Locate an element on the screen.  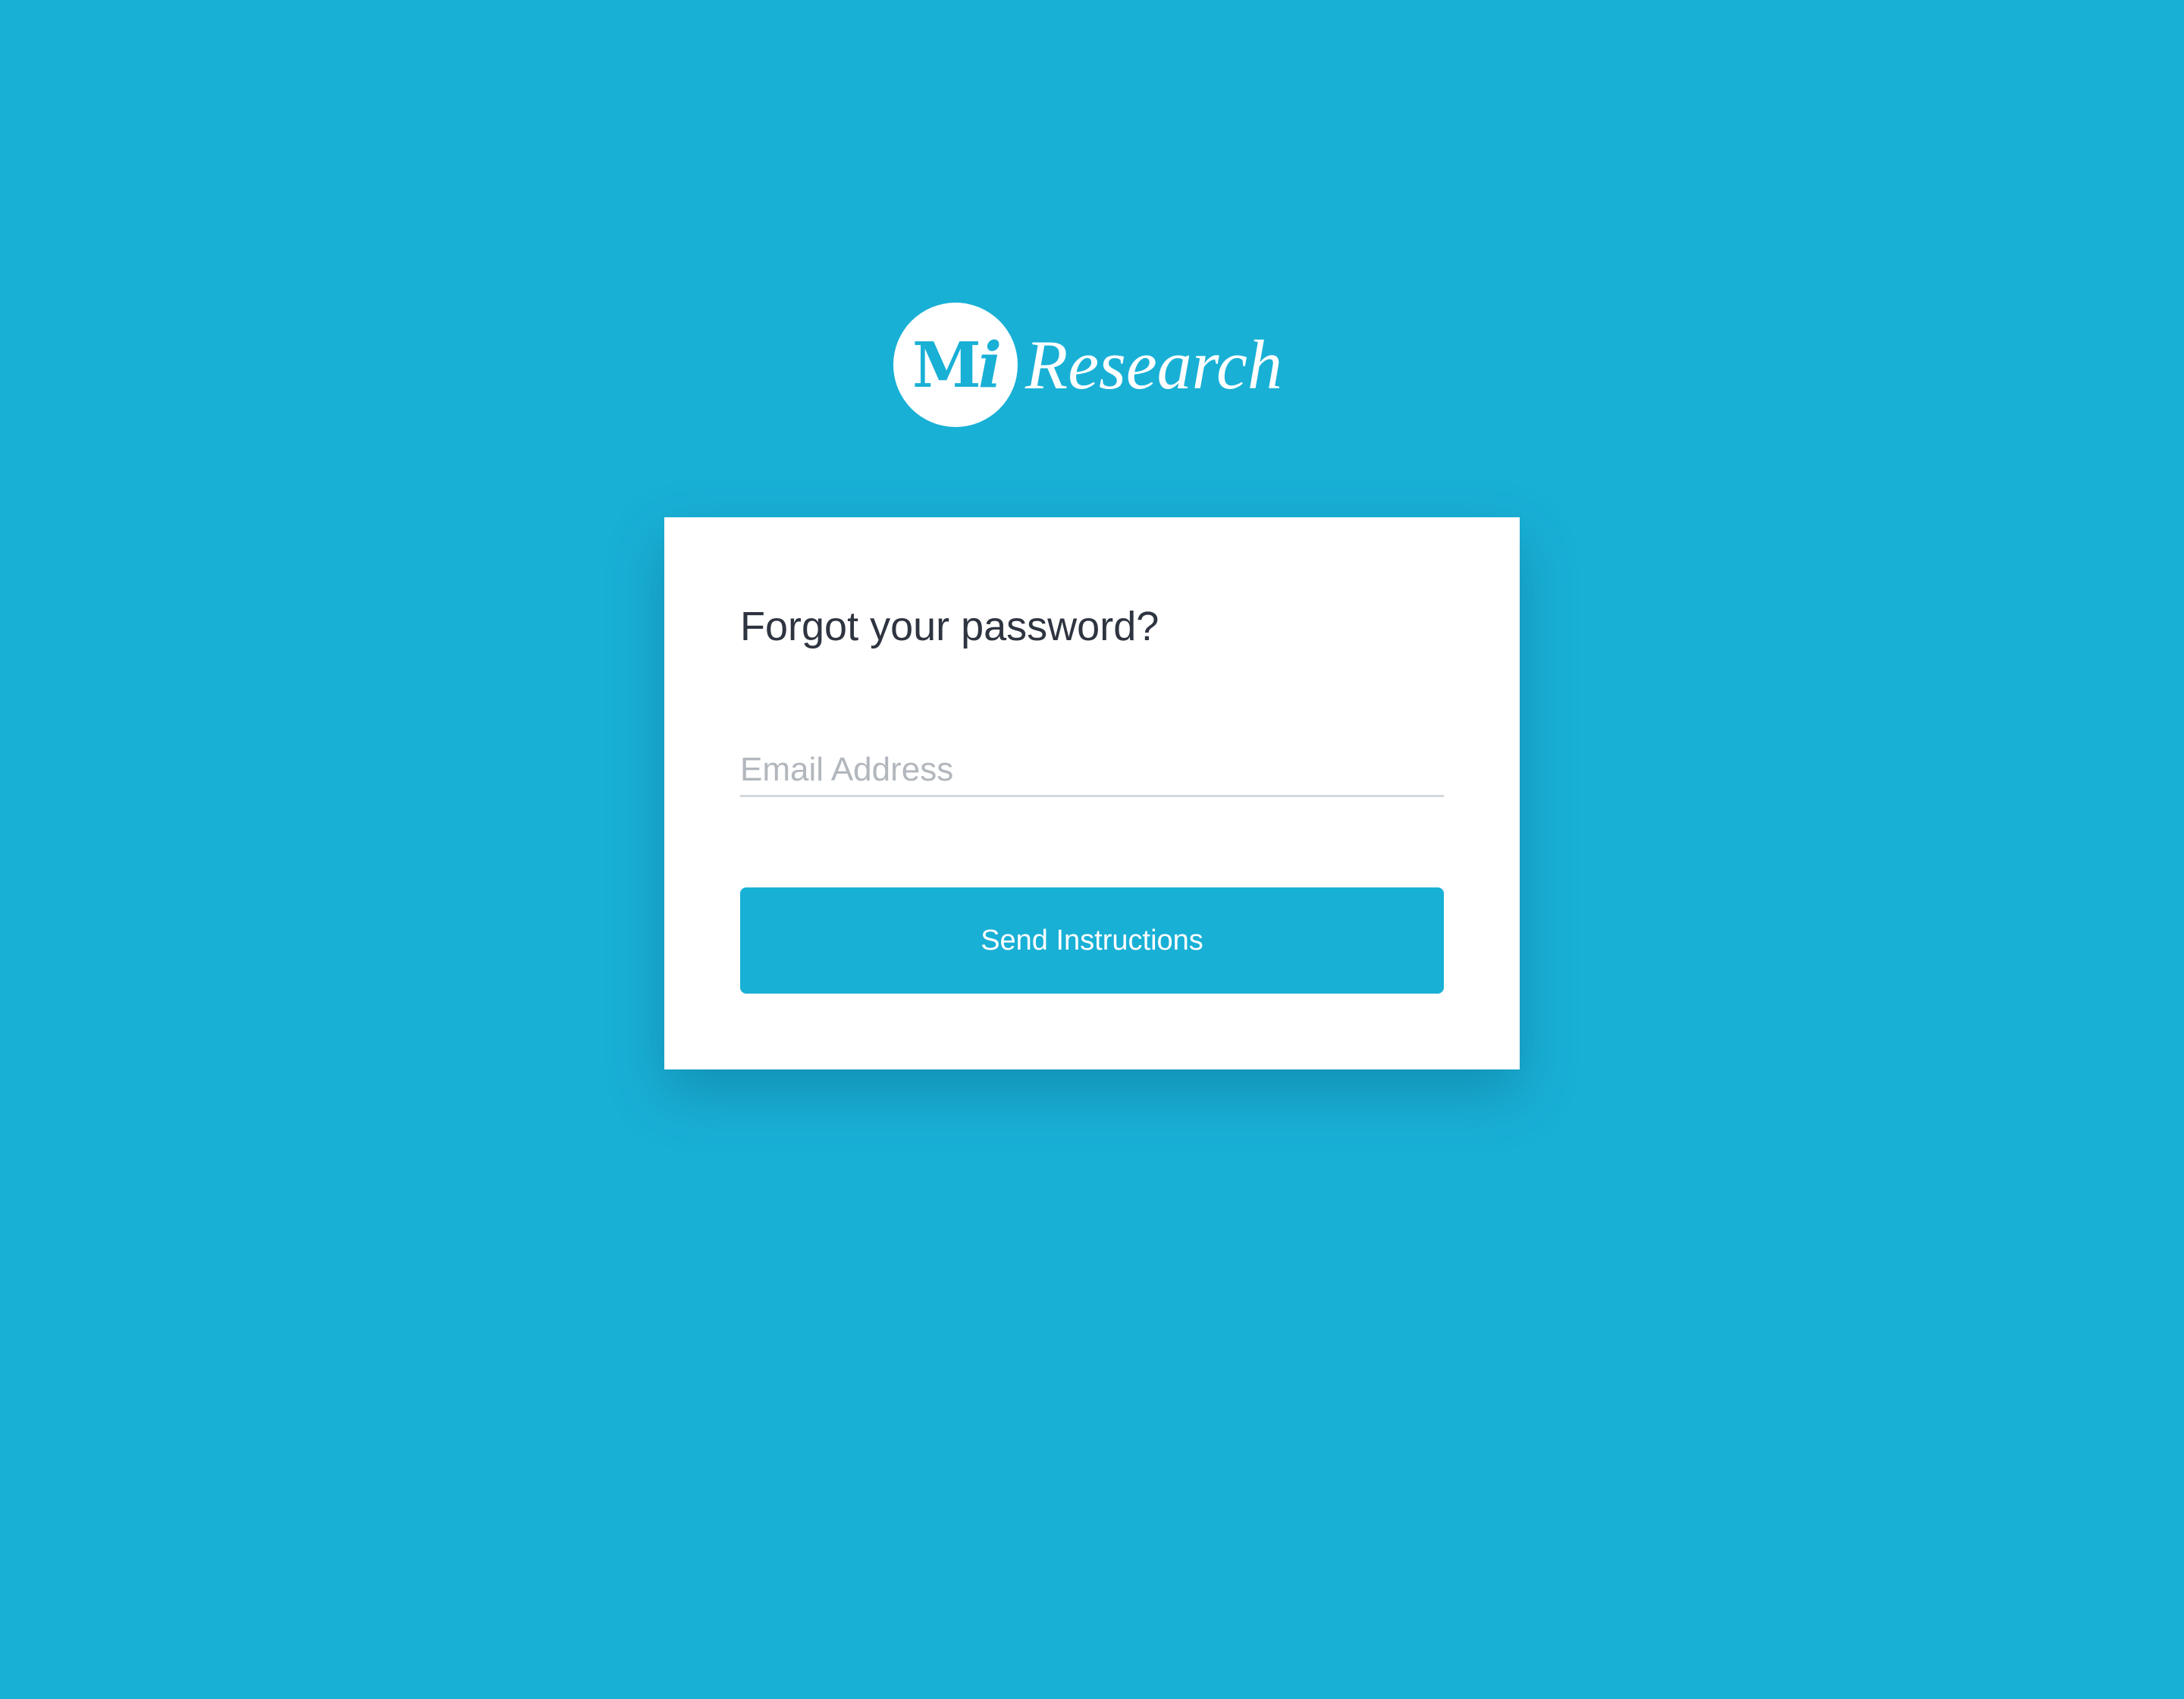
forgot-password-card: Forgot your password? Send Instructions is located at coordinates (1092, 793).